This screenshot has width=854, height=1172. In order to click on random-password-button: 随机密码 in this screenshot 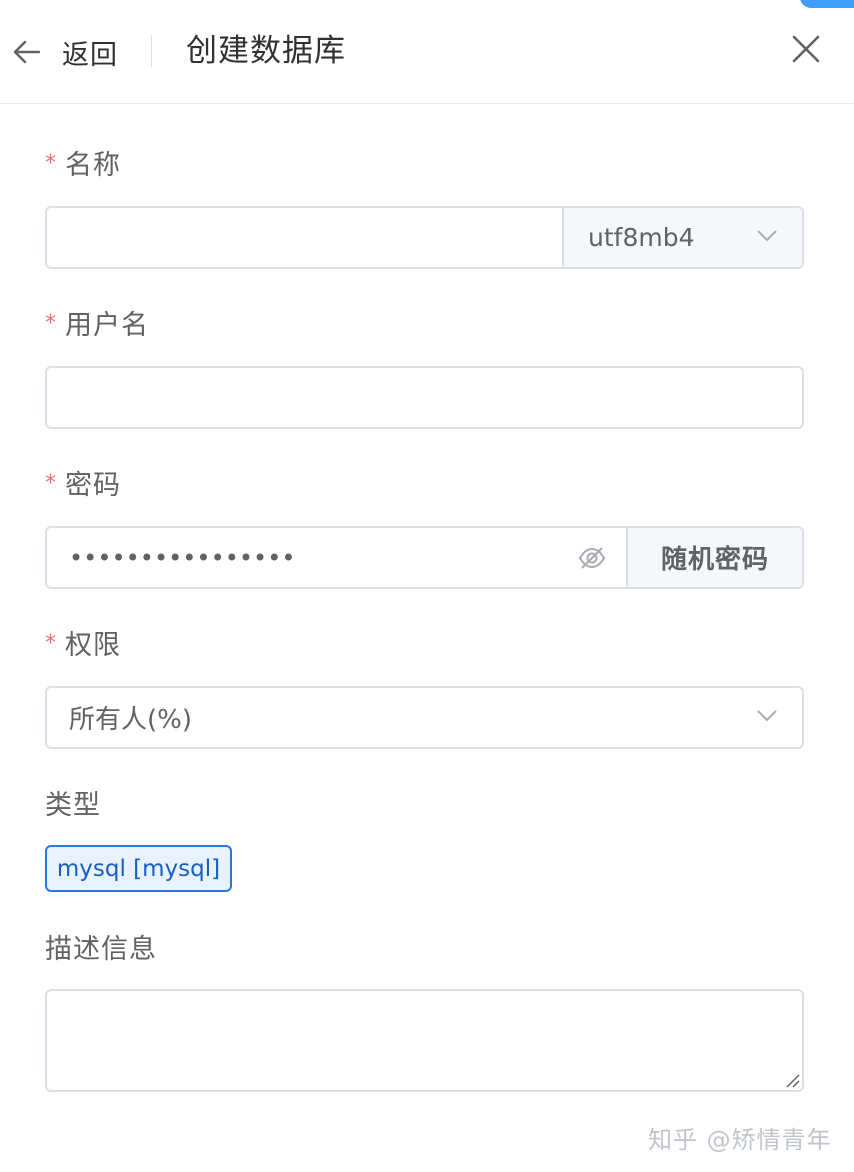, I will do `click(714, 557)`.